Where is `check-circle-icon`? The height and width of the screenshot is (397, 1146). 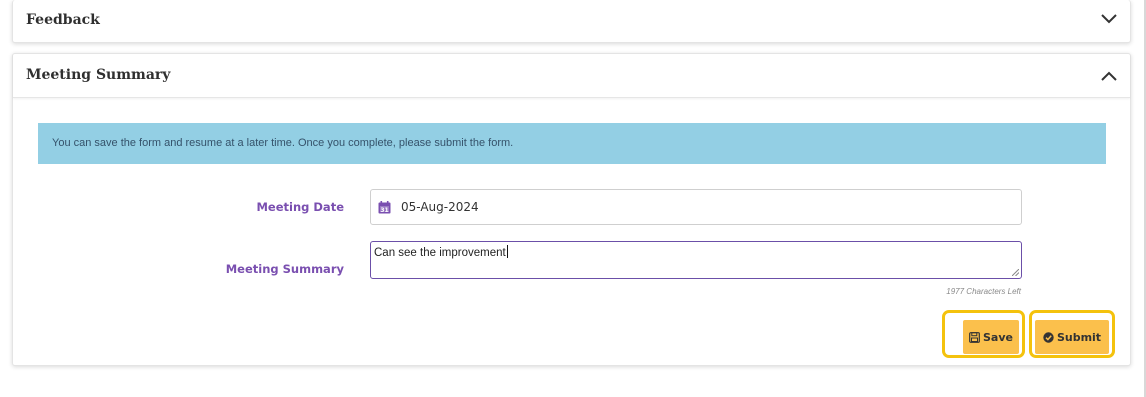 check-circle-icon is located at coordinates (1048, 337).